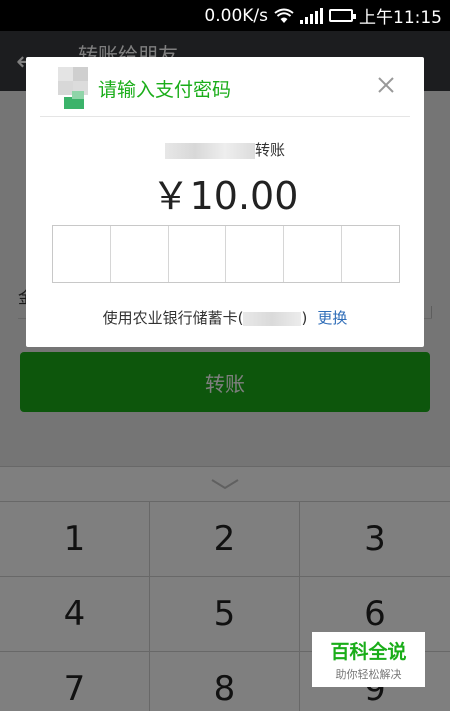 This screenshot has width=450, height=711. I want to click on watermark-subtitle: 助你轻松解决, so click(368, 674).